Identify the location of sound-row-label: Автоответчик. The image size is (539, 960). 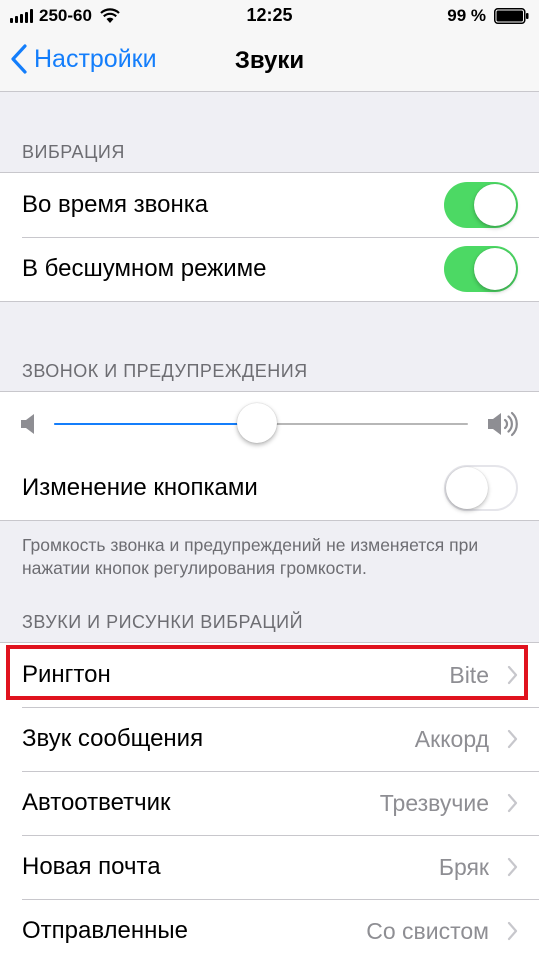
(96, 802).